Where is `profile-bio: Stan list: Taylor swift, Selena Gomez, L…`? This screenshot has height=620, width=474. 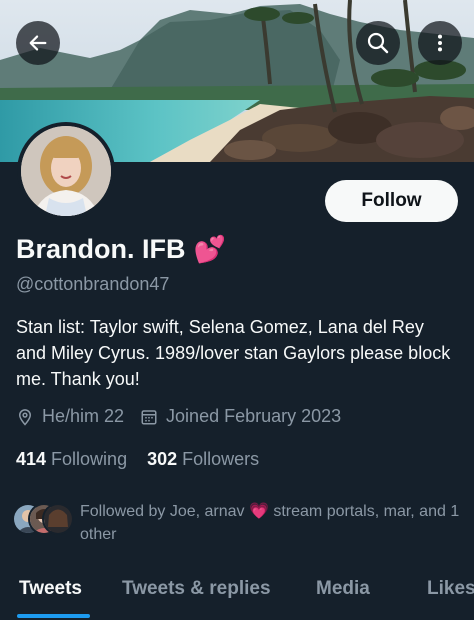 profile-bio: Stan list: Taylor swift, Selena Gomez, L… is located at coordinates (233, 353).